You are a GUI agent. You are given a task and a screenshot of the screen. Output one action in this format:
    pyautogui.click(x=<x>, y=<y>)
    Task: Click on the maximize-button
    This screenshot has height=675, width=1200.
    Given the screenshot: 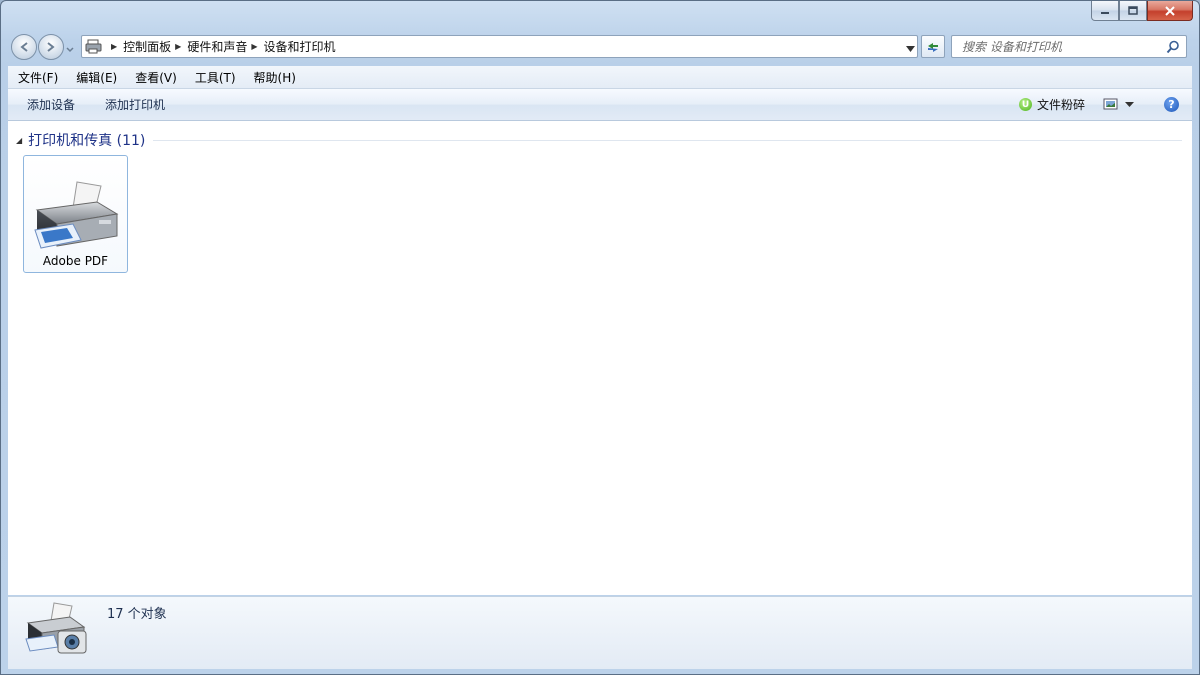 What is the action you would take?
    pyautogui.click(x=1133, y=11)
    